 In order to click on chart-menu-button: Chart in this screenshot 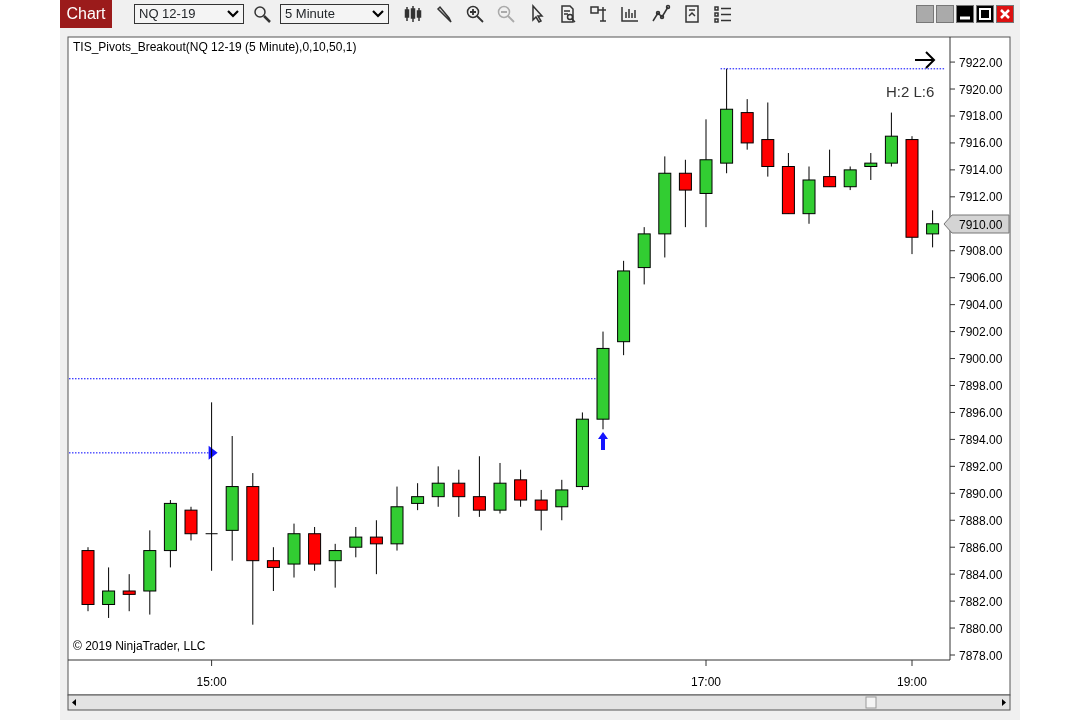, I will do `click(86, 14)`.